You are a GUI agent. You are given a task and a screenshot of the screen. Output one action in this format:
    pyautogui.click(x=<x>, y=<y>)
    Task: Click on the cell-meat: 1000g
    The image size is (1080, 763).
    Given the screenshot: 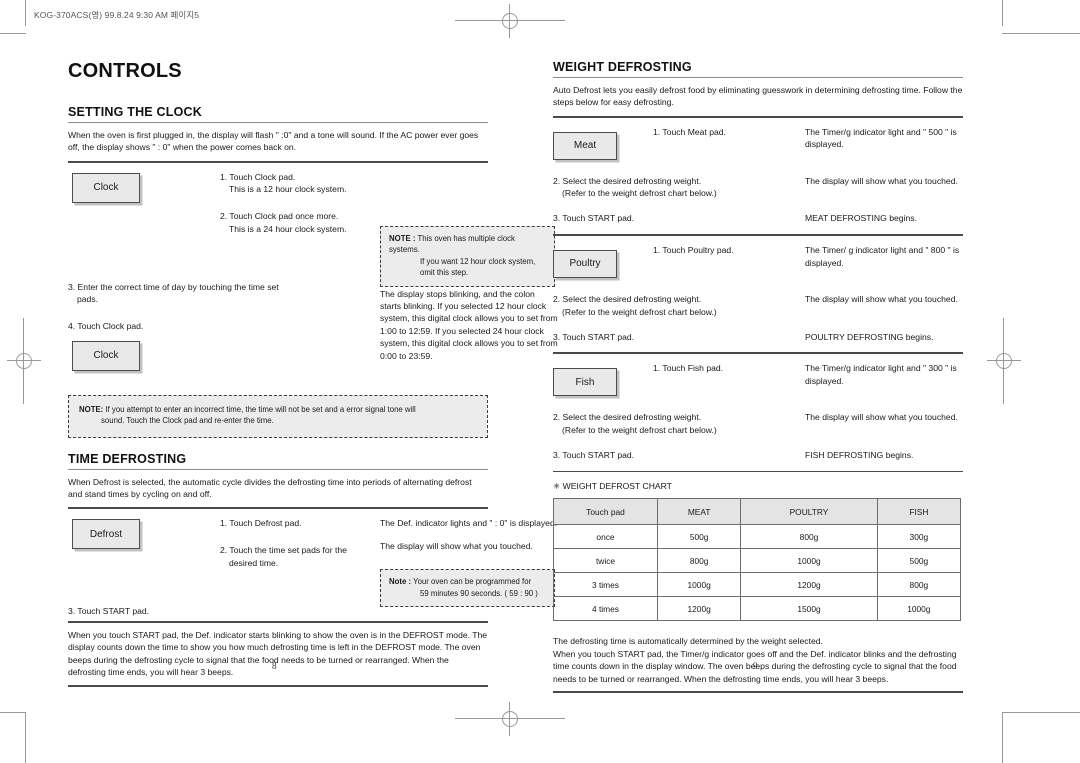 What is the action you would take?
    pyautogui.click(x=699, y=585)
    